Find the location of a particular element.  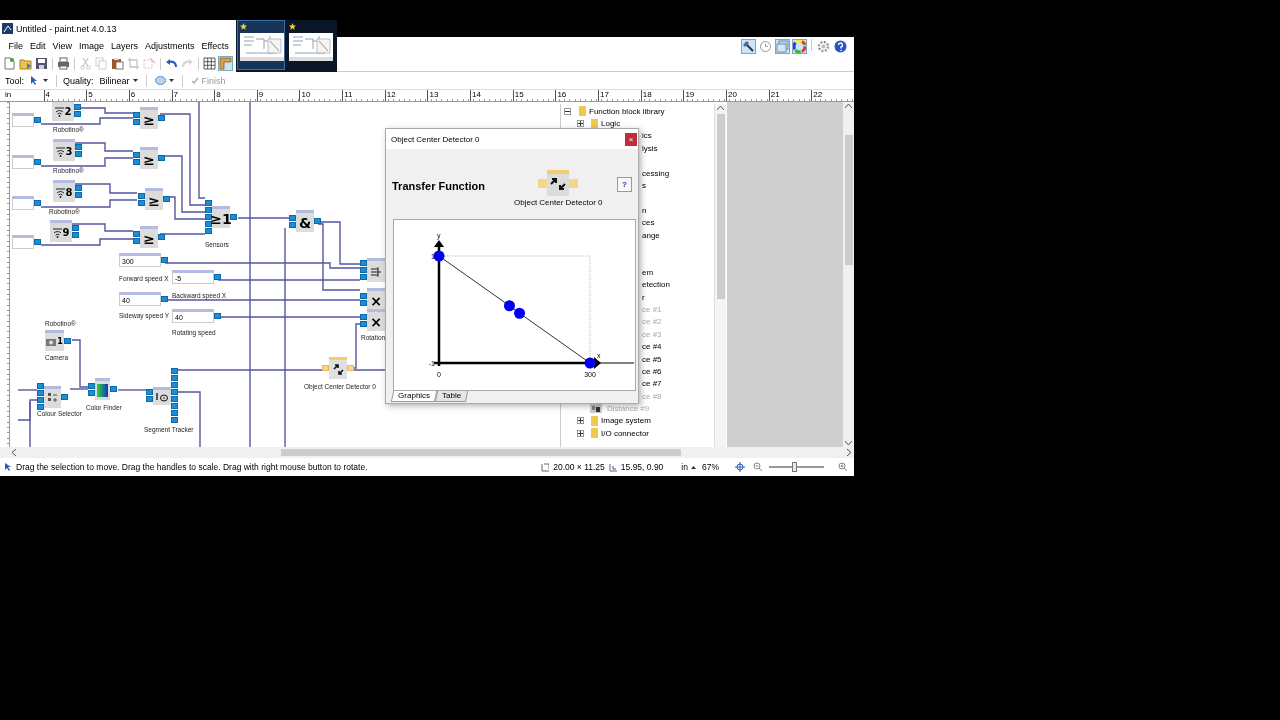

ruler-number: 5 is located at coordinates (107, 95).